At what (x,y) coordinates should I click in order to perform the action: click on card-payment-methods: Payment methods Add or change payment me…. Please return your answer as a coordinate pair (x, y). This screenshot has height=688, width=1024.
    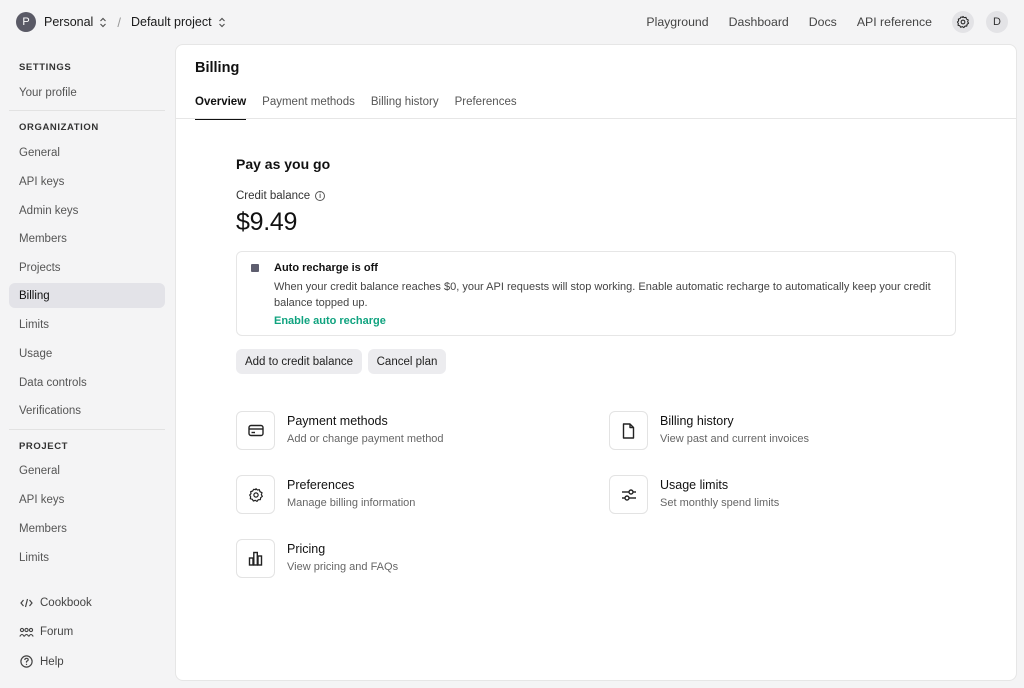
    Looking at the image, I should click on (406, 433).